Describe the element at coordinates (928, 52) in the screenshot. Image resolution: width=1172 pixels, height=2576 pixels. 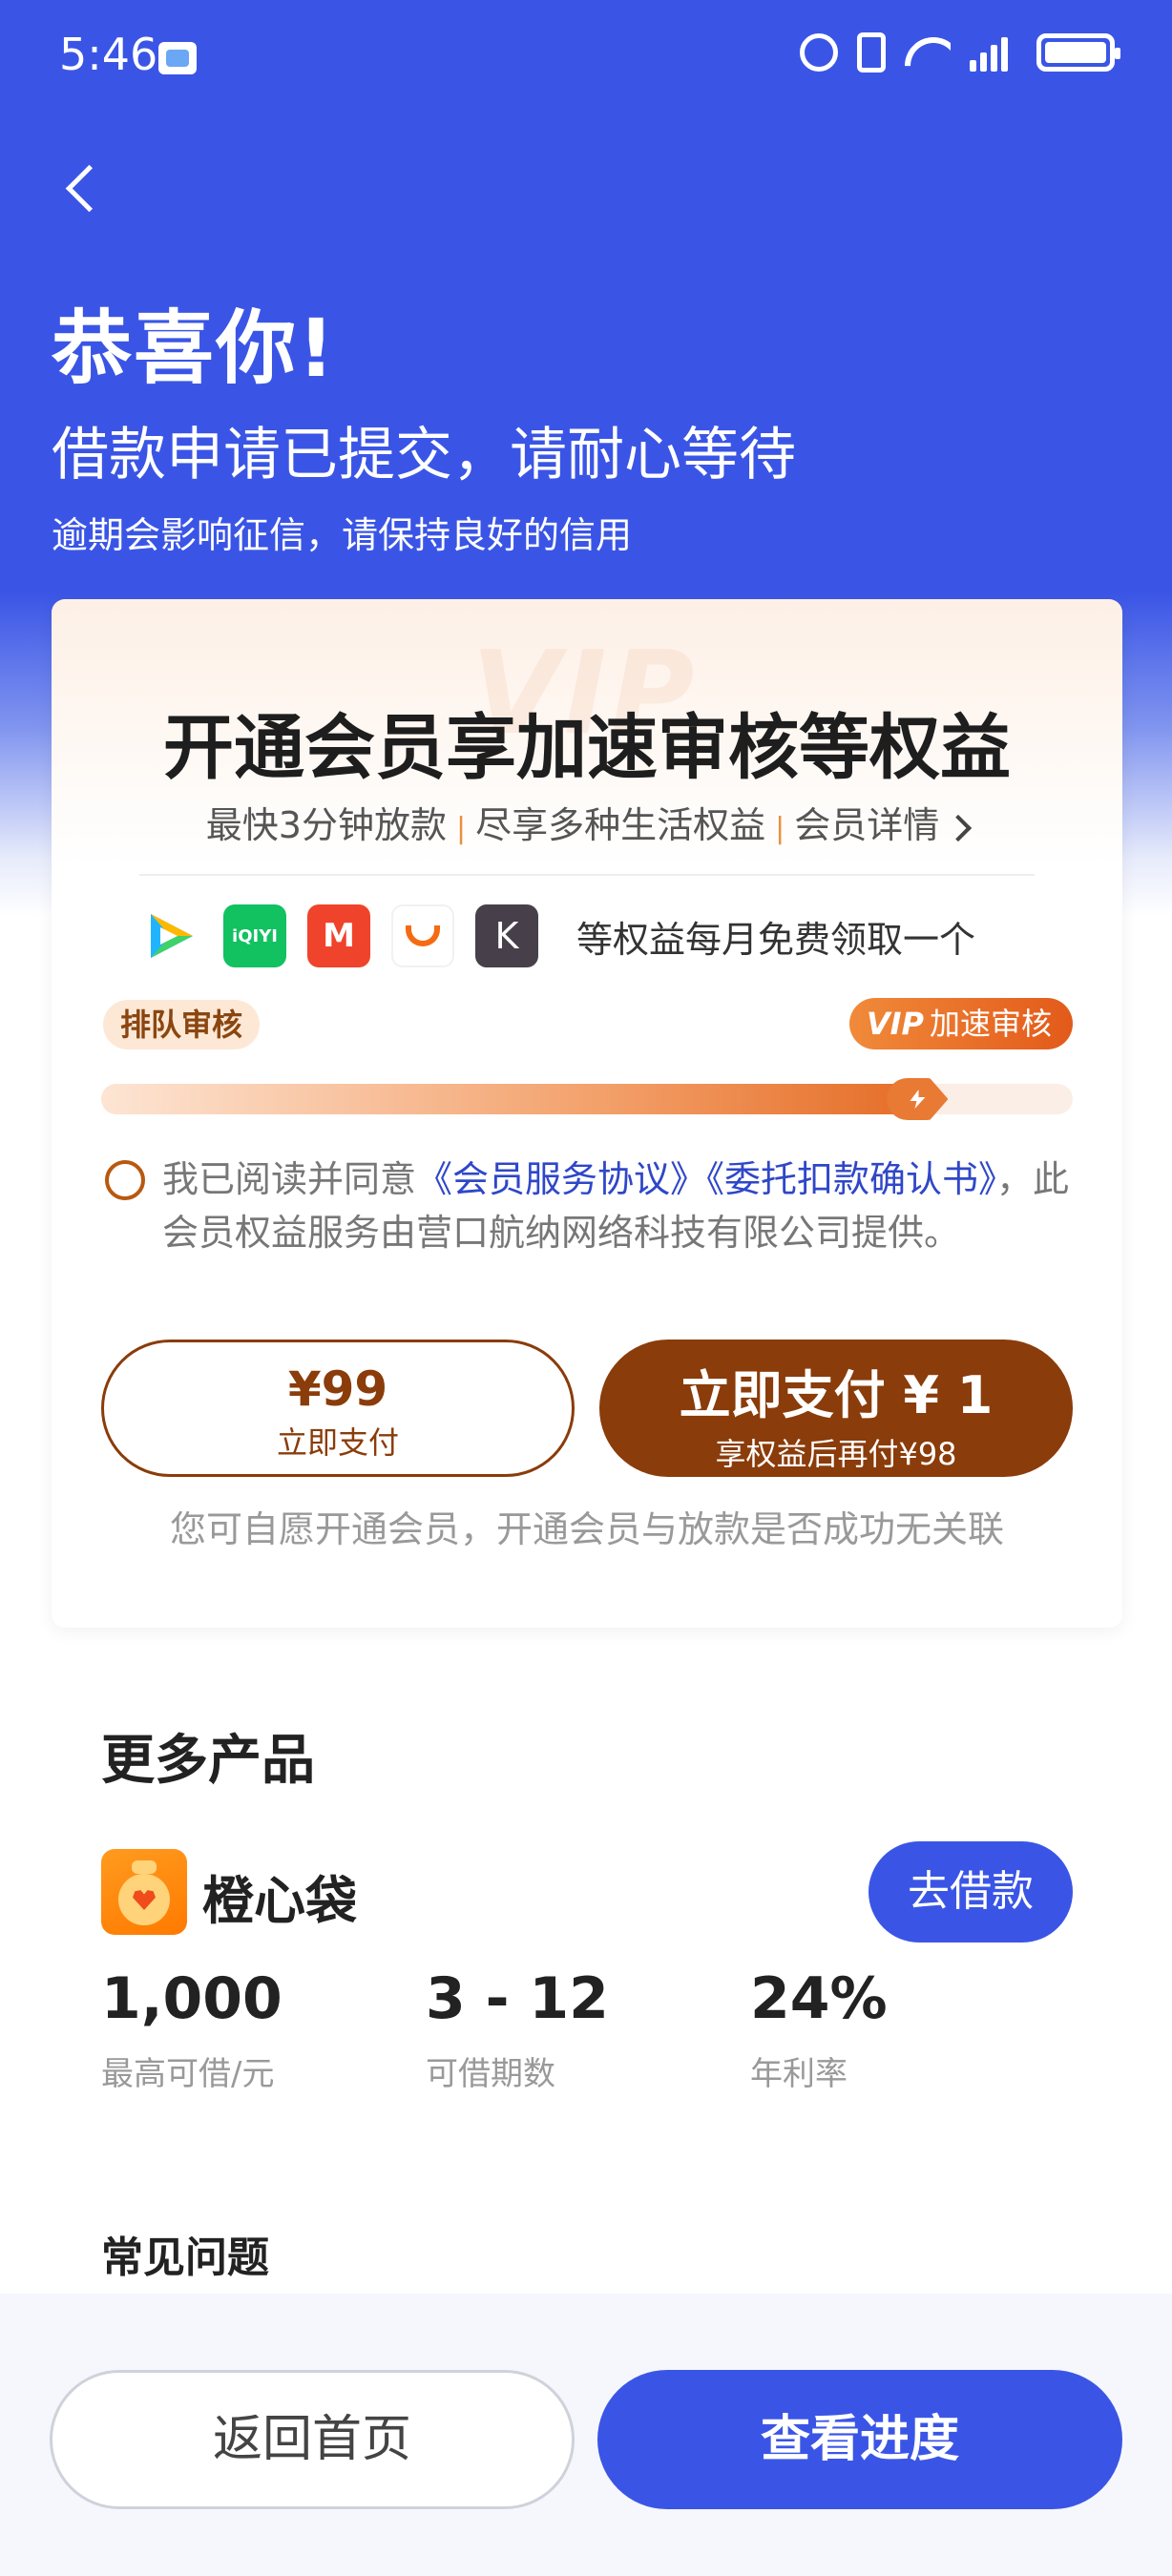
I see `wifi-icon` at that location.